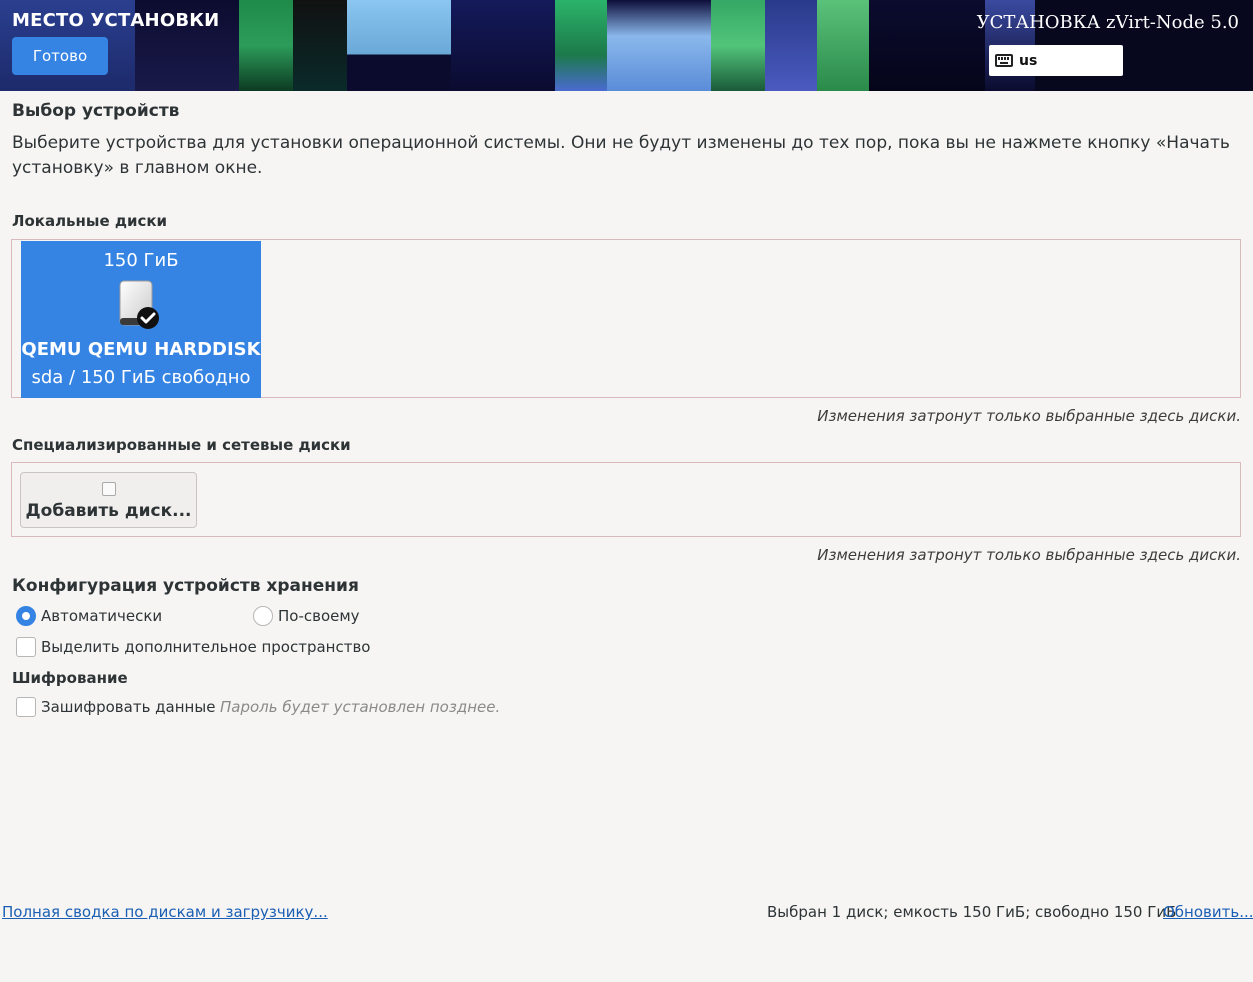 The width and height of the screenshot is (1253, 982). I want to click on page-title: МЕСТО УСТАНОВКИ, so click(116, 20).